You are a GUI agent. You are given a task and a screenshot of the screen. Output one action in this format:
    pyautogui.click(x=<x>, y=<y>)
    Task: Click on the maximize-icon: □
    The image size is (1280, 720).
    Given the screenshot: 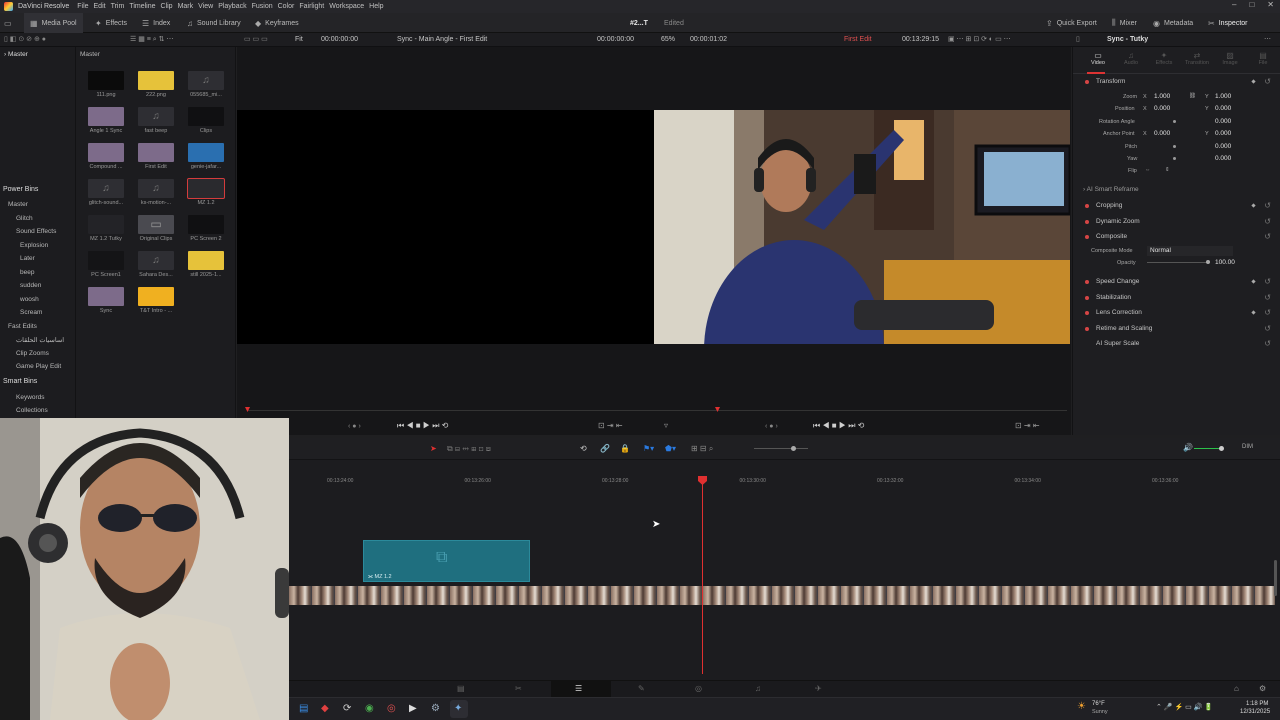 What is the action you would take?
    pyautogui.click(x=1251, y=4)
    